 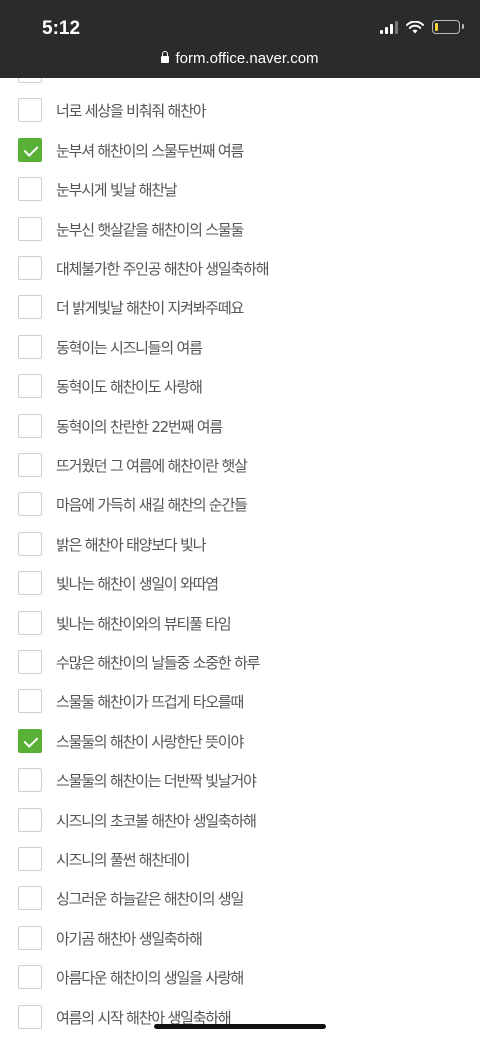 I want to click on option-label: 더 밝게빛날 해찬이 지켜봐주떼요, so click(x=150, y=307).